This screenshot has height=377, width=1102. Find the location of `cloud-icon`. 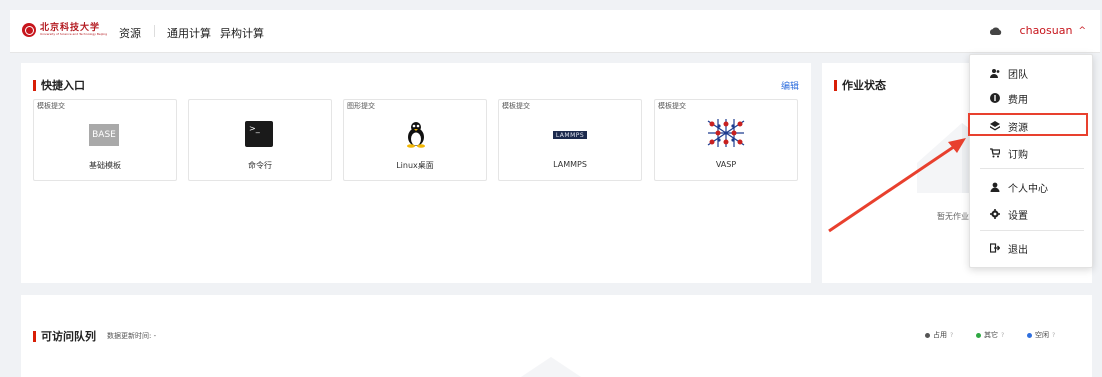

cloud-icon is located at coordinates (995, 30).